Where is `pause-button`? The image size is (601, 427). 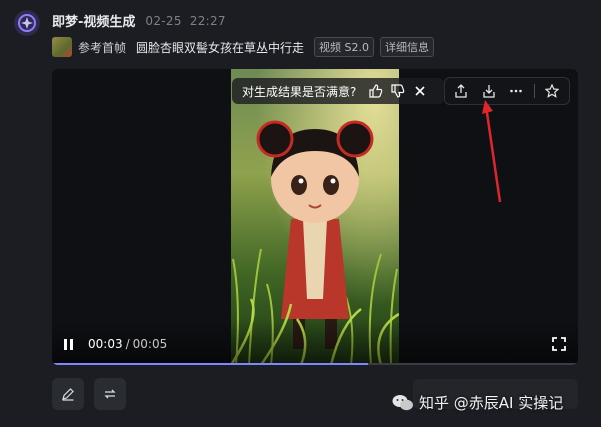
pause-button is located at coordinates (71, 346).